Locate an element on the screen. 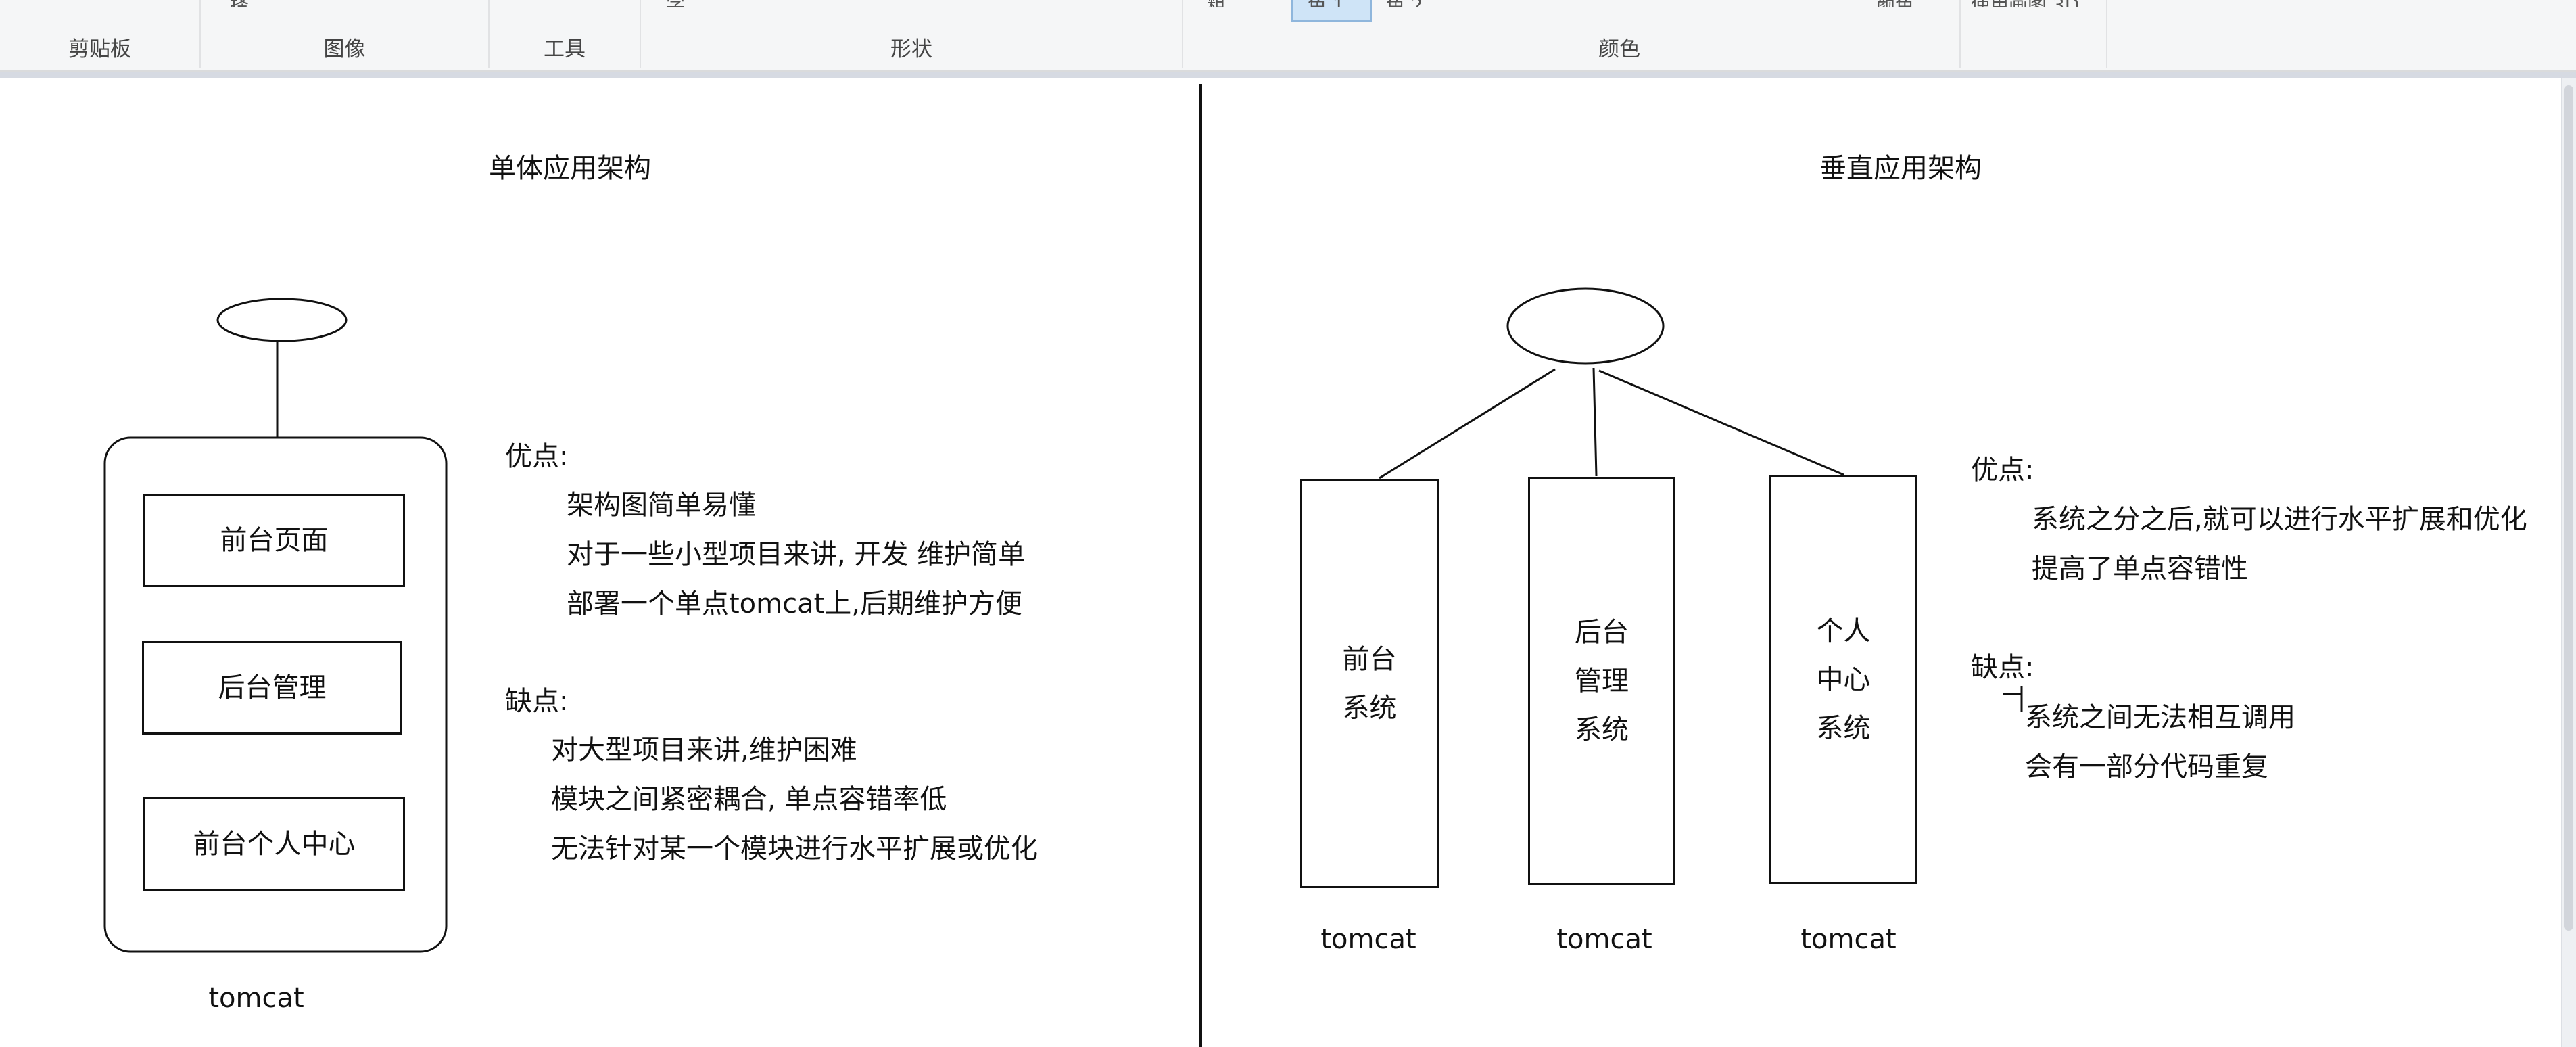 Image resolution: width=2576 pixels, height=1047 pixels. admin-system-box: 后台 管理 系统 is located at coordinates (1601, 681).